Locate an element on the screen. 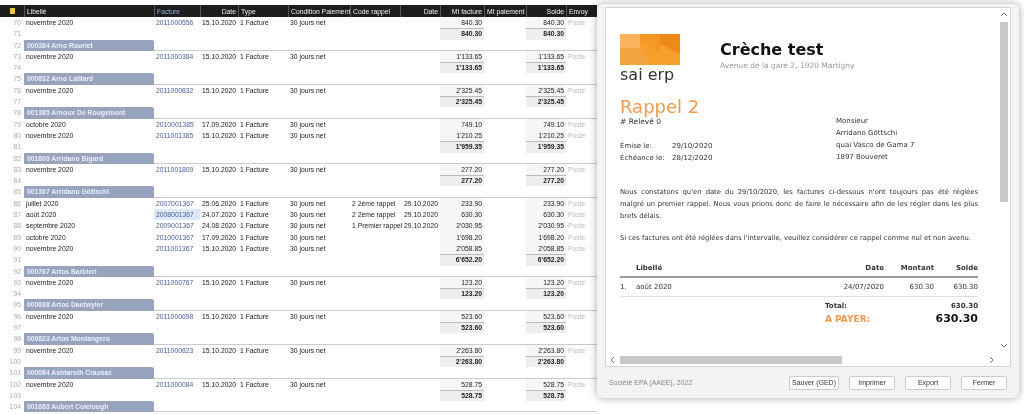  sort-icon is located at coordinates (12, 10).